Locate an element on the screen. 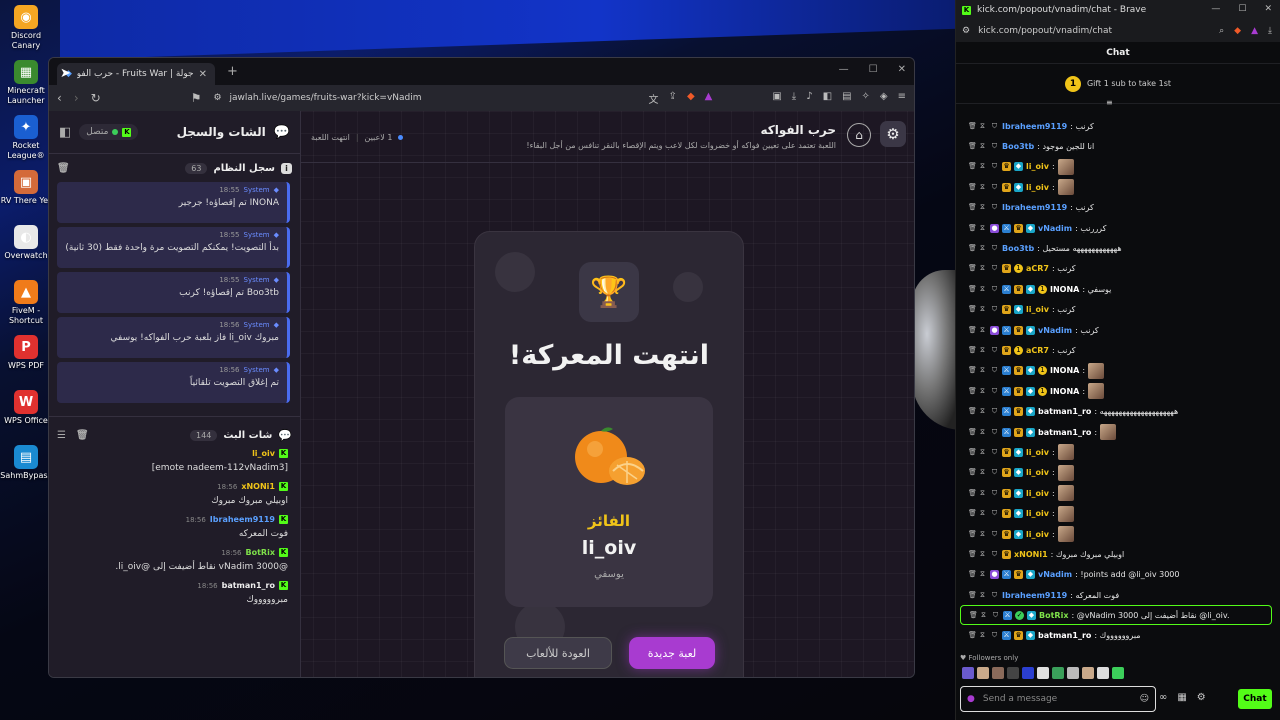 The height and width of the screenshot is (720, 1280). link-icon: ∞ is located at coordinates (1163, 697).